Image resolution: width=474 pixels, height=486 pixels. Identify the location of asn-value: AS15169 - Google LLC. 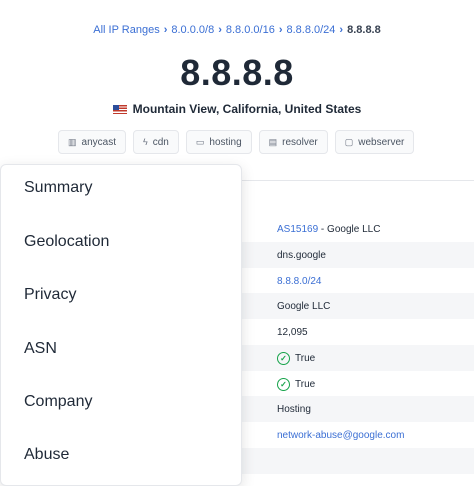
(328, 229).